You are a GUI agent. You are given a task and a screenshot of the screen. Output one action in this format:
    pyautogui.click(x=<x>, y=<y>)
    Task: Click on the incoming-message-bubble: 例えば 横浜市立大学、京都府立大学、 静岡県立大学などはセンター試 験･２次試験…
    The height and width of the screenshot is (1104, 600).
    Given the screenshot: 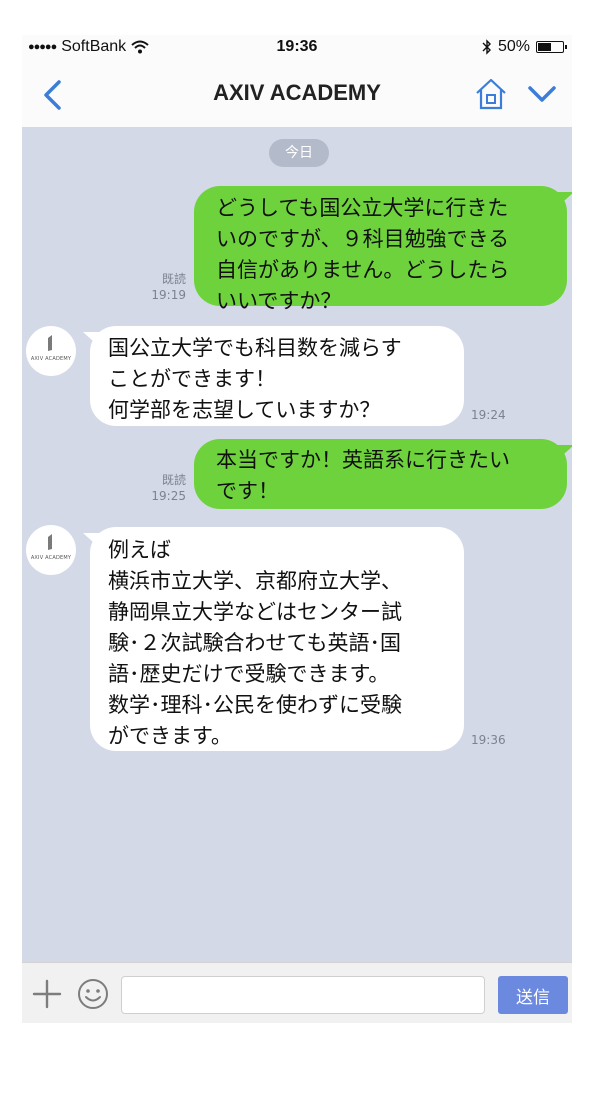 What is the action you would take?
    pyautogui.click(x=273, y=639)
    